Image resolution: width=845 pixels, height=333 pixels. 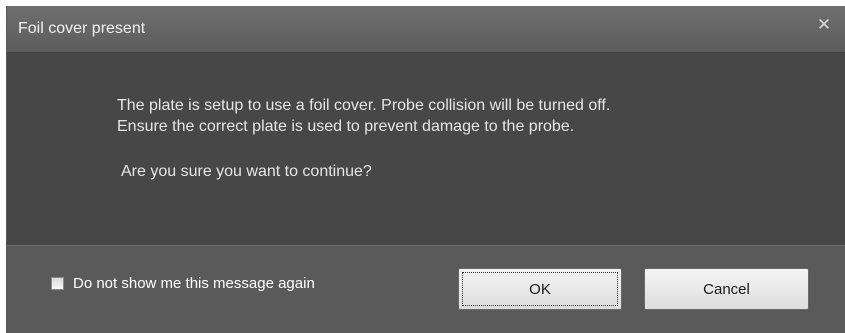 What do you see at coordinates (824, 25) in the screenshot?
I see `close-icon: ✕` at bounding box center [824, 25].